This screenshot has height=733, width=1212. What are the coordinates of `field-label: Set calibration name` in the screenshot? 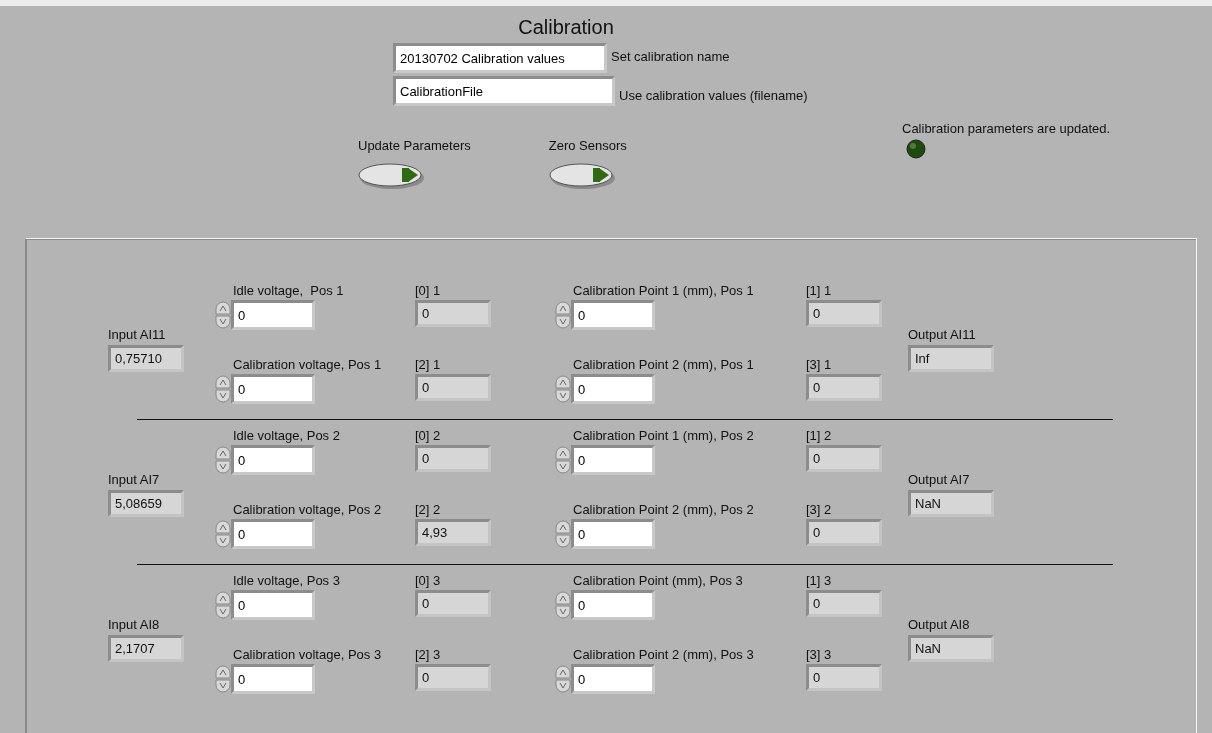 It's located at (670, 56).